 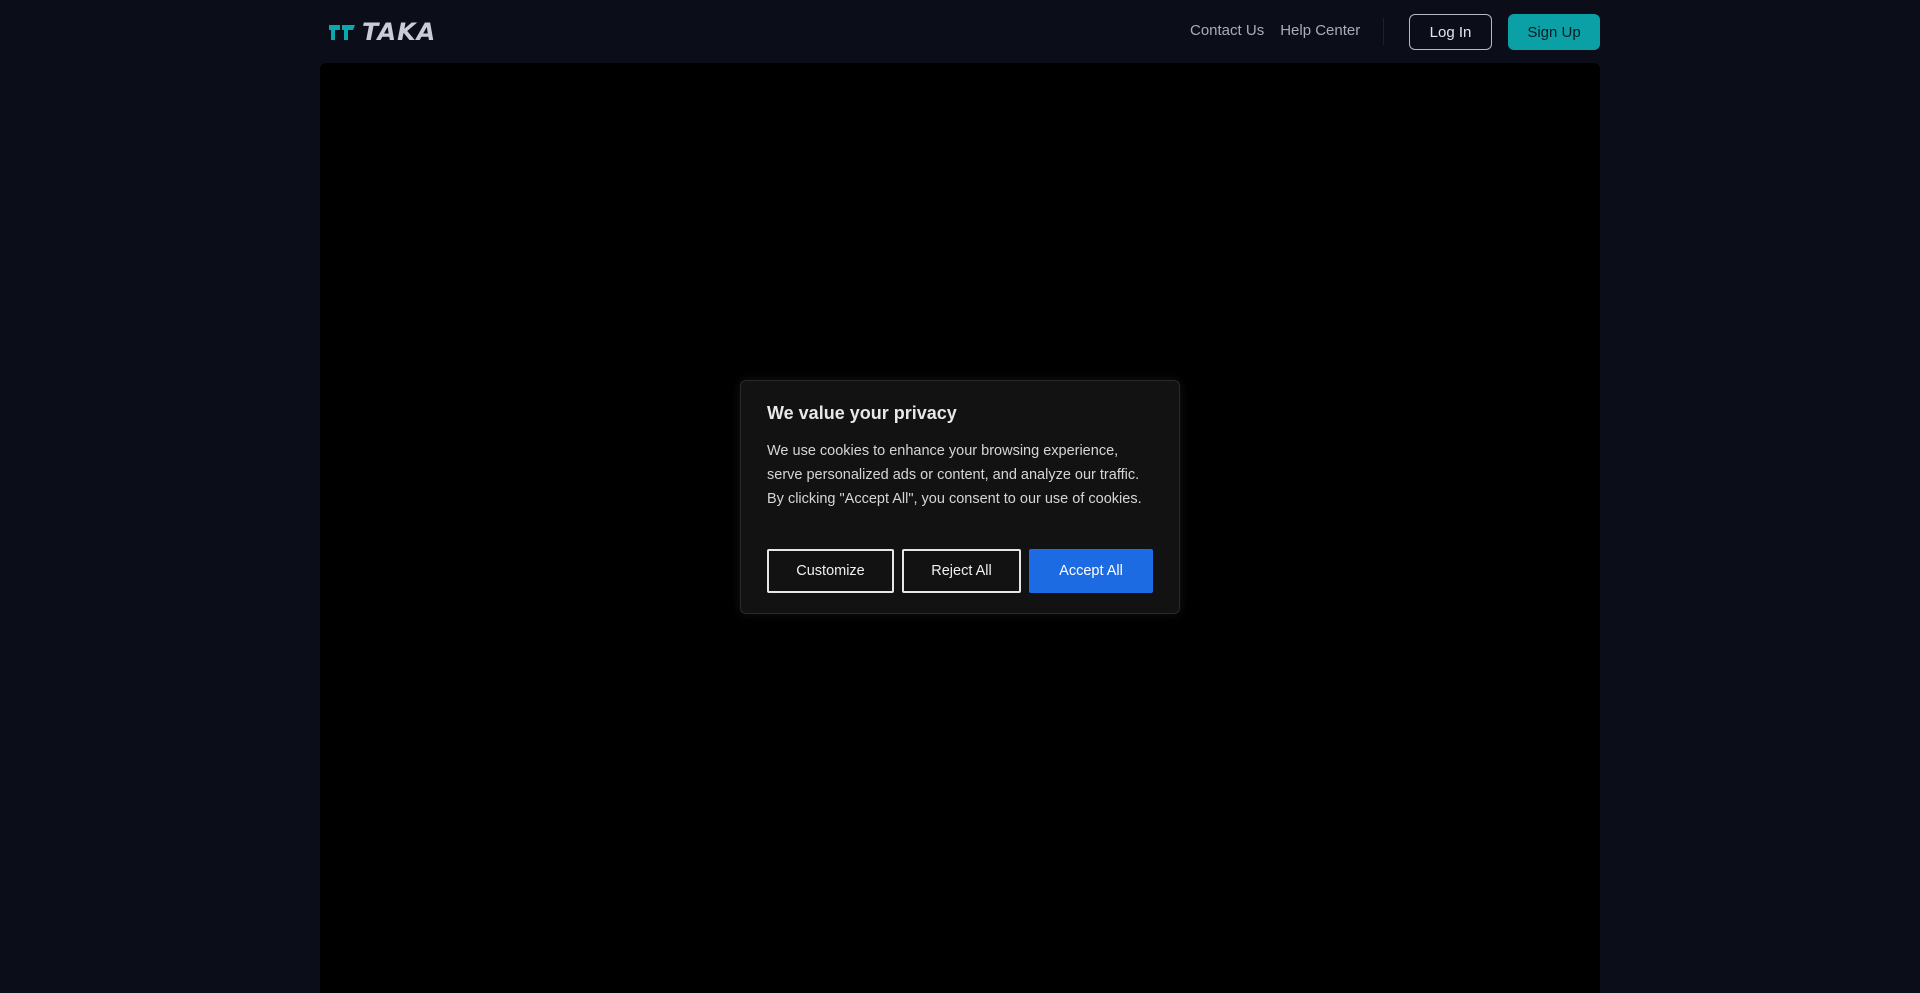 I want to click on accept-all-button: Accept All, so click(x=1091, y=571).